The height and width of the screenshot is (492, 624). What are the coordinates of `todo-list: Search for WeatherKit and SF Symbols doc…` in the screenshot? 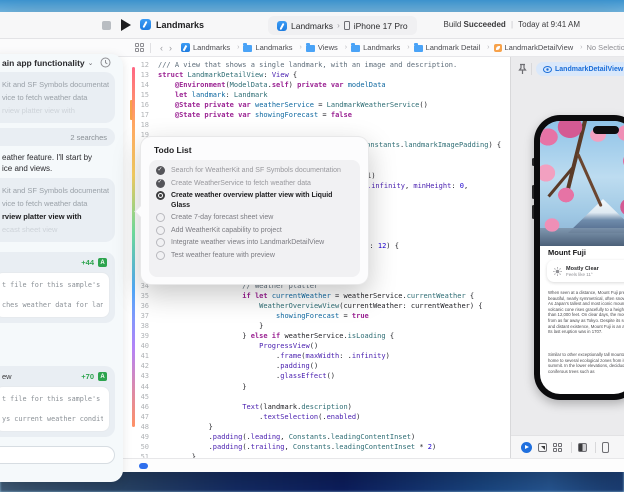 It's located at (254, 218).